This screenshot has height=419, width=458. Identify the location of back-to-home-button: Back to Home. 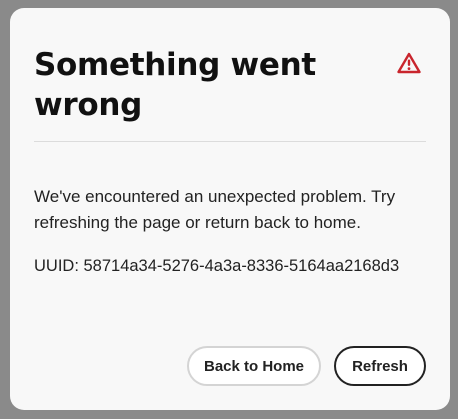
(254, 366).